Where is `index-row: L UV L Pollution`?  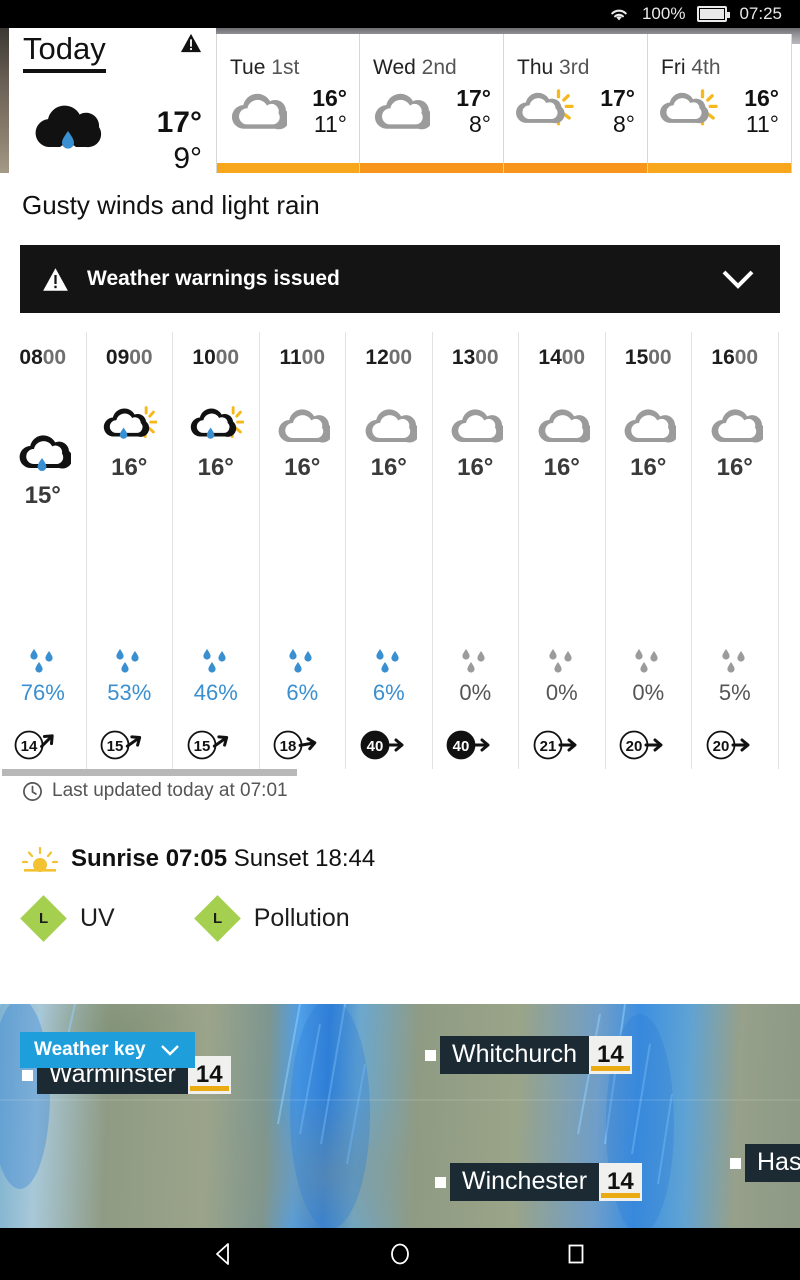
index-row: L UV L Pollution is located at coordinates (185, 918).